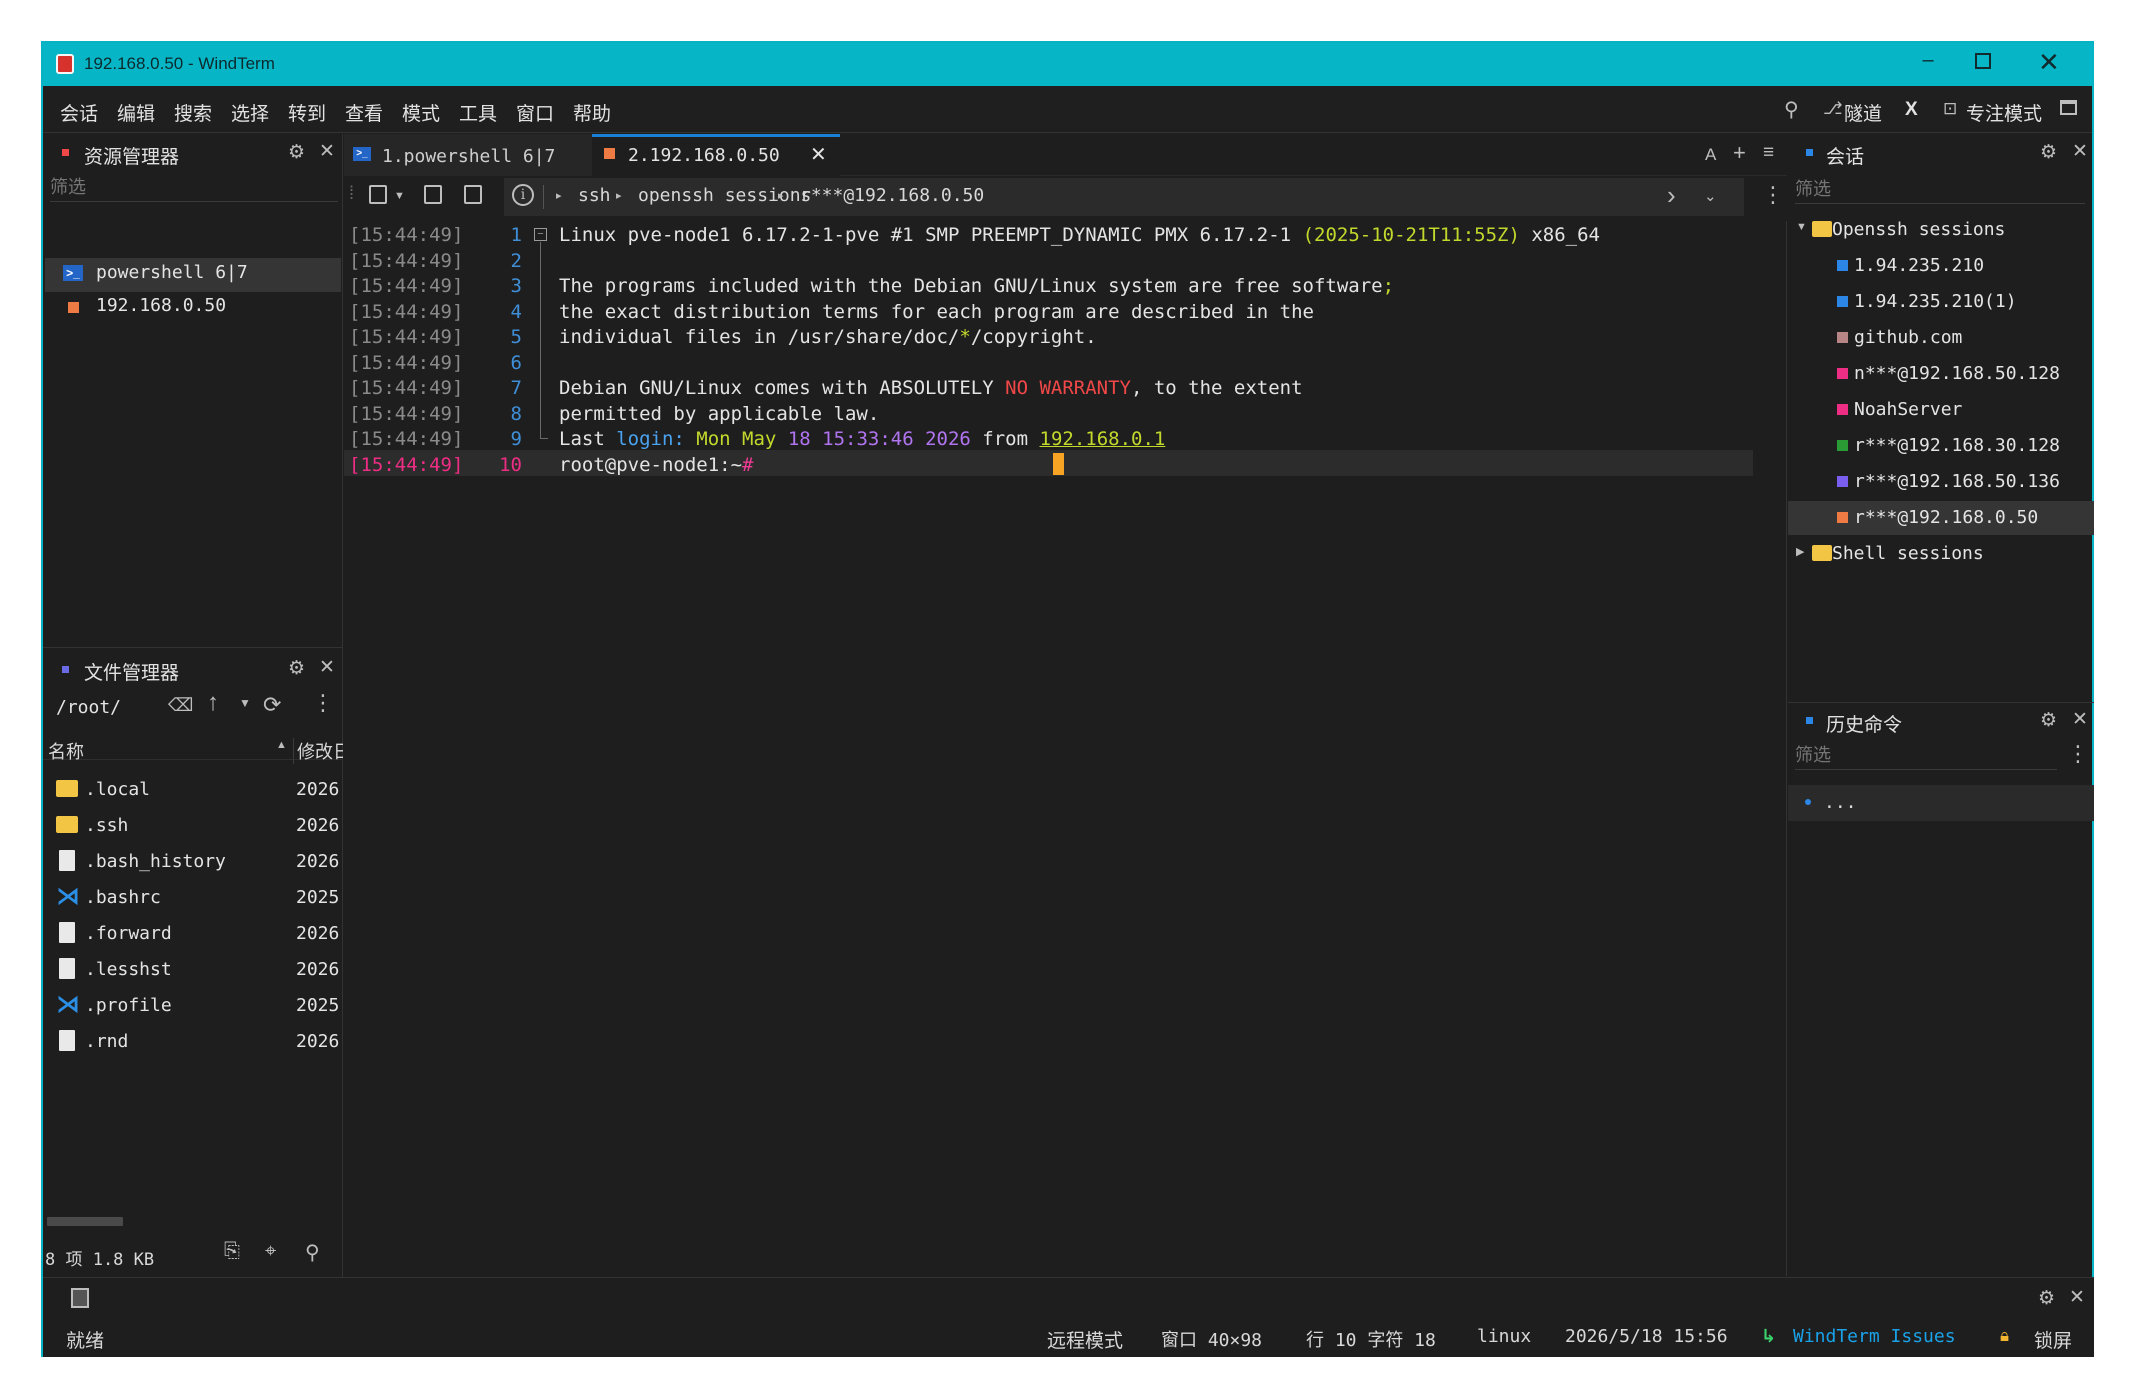 Image resolution: width=2135 pixels, height=1398 pixels. I want to click on new-session-icon, so click(378, 194).